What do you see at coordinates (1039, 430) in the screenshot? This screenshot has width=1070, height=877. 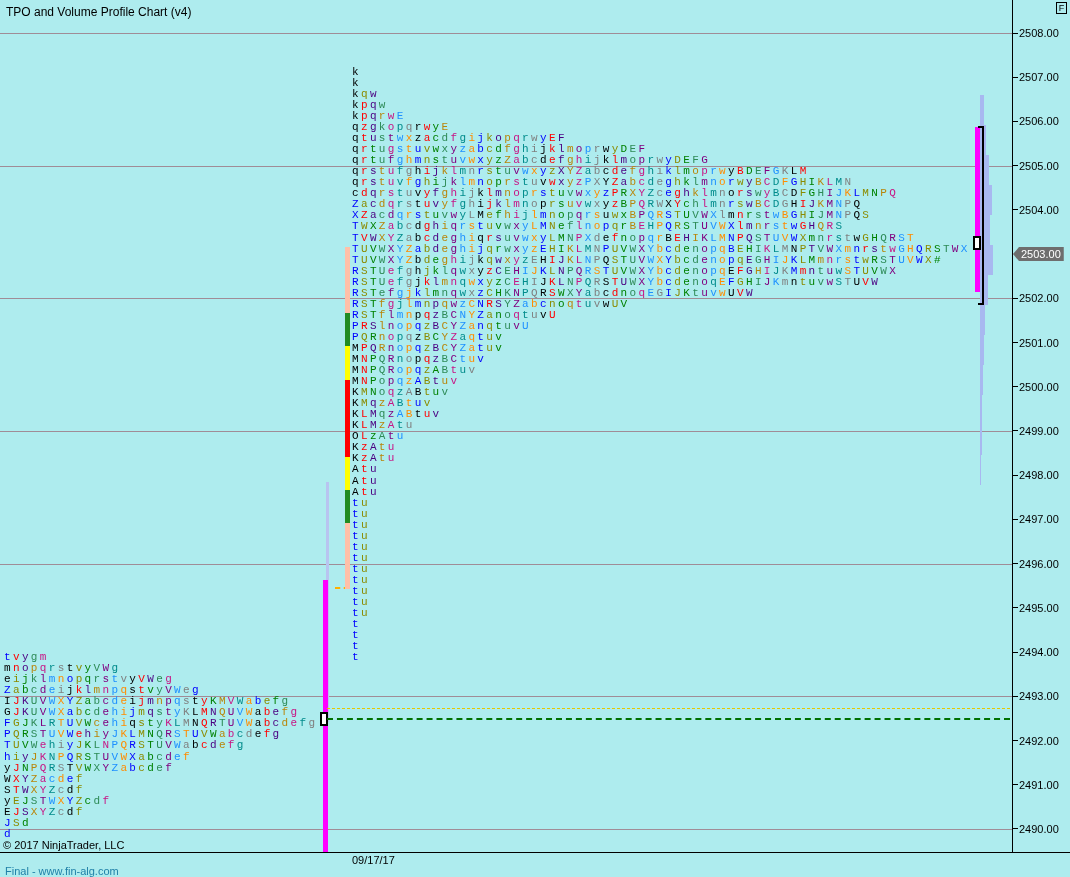 I see `price-label: 2499.00` at bounding box center [1039, 430].